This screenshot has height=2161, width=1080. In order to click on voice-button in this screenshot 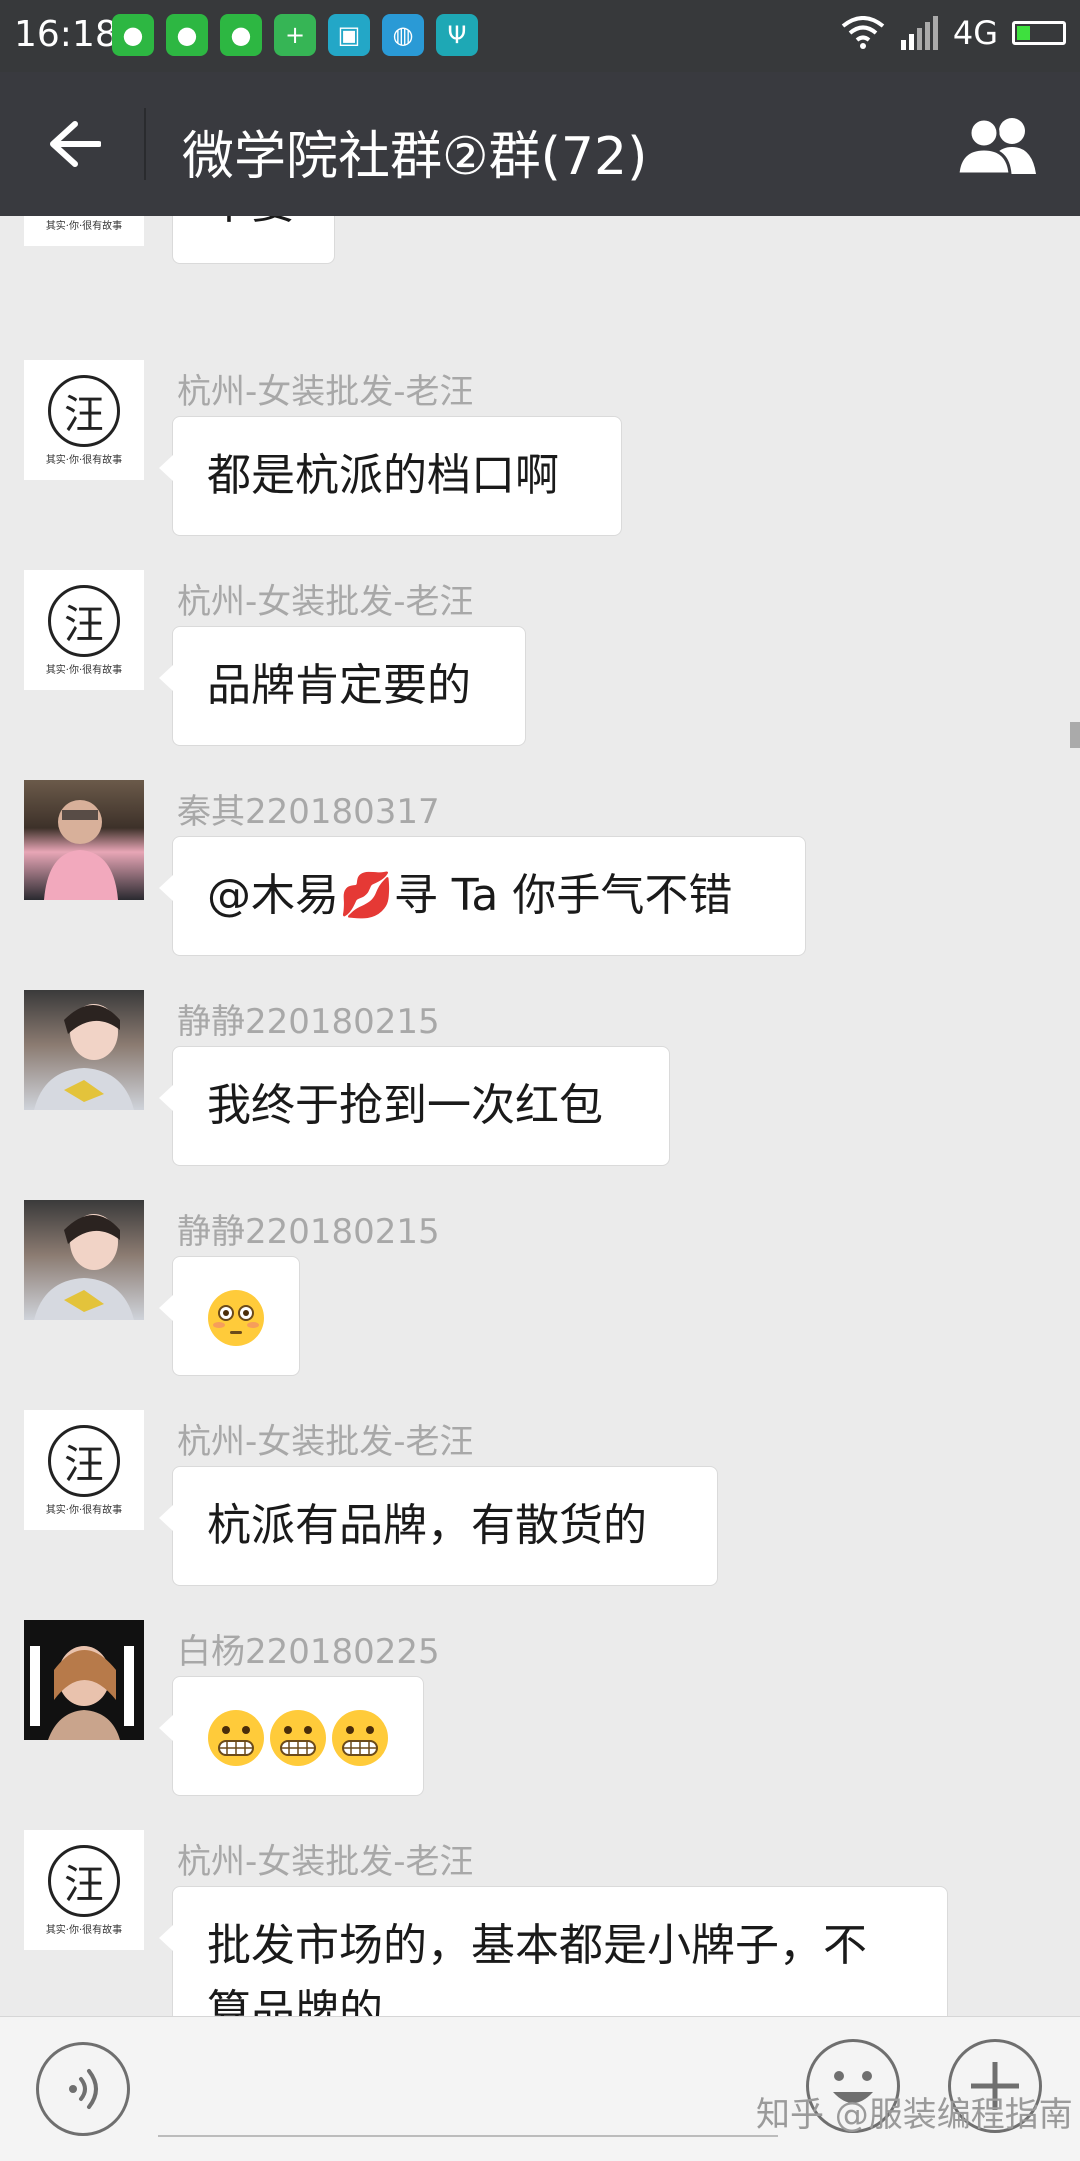, I will do `click(83, 2089)`.